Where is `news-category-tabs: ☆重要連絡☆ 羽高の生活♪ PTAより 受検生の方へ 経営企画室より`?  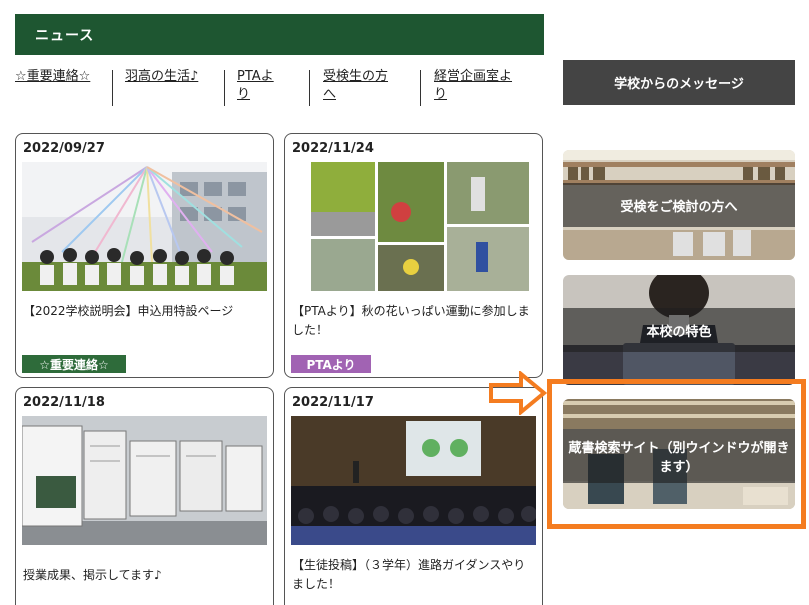
news-category-tabs: ☆重要連絡☆ 羽高の生活♪ PTAより 受検生の方へ 経営企画室より is located at coordinates (279, 87).